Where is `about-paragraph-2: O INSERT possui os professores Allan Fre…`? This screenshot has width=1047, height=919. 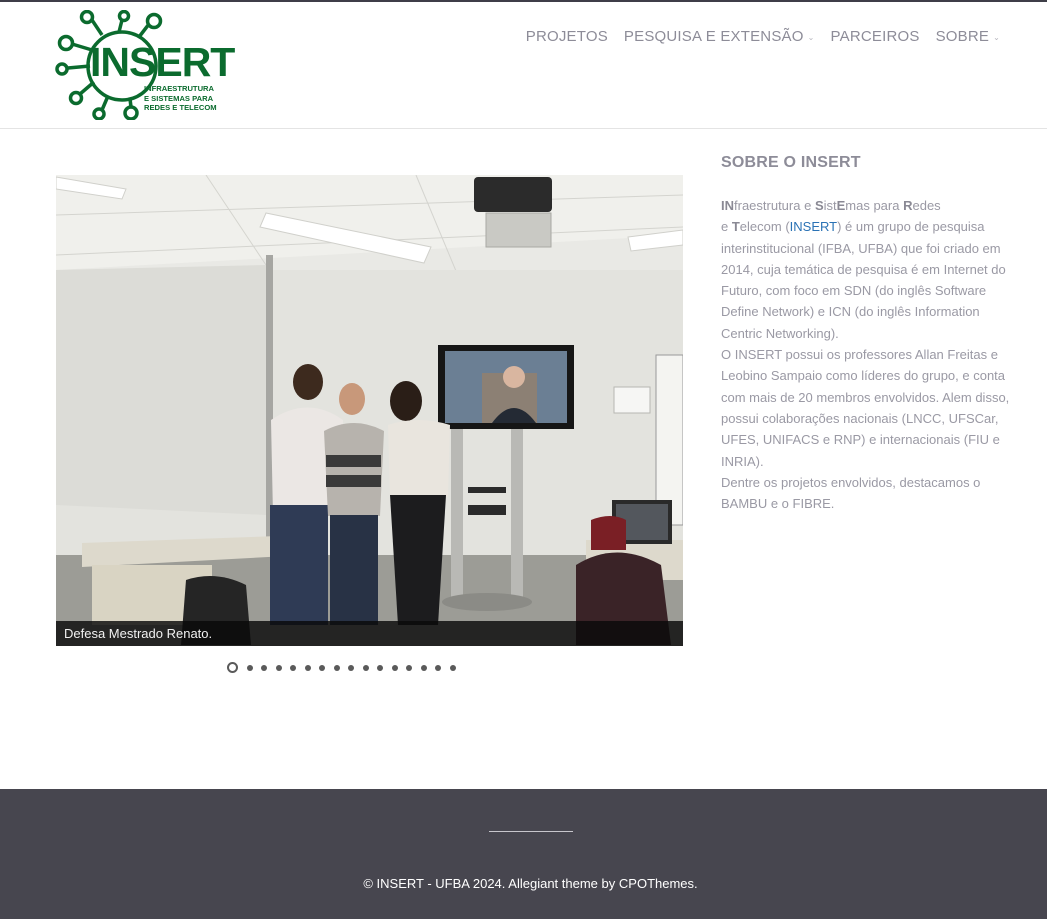
about-paragraph-2: O INSERT possui os professores Allan Fre… is located at coordinates (865, 408).